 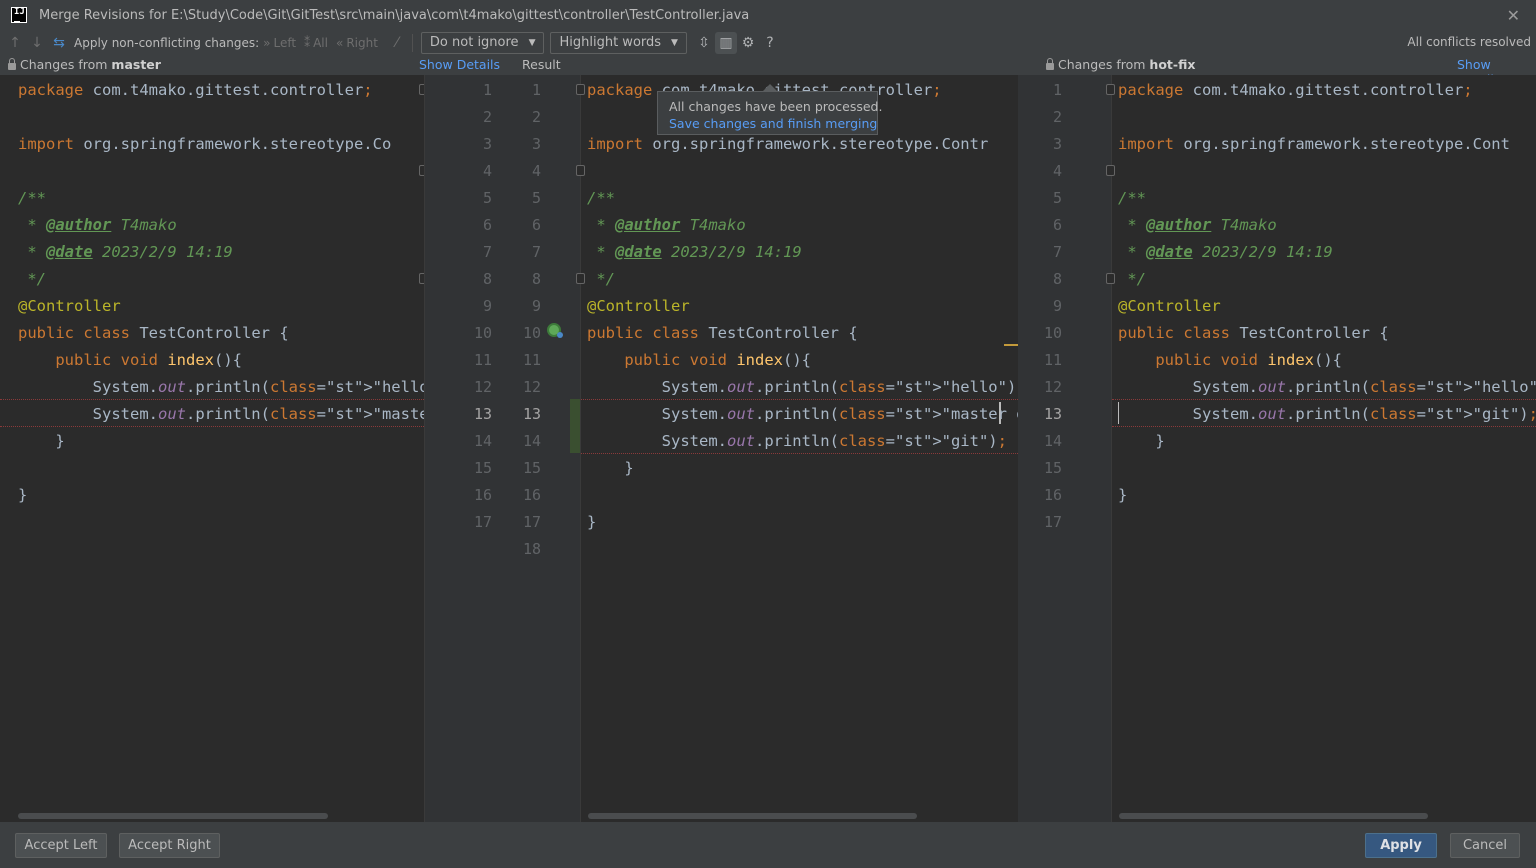 What do you see at coordinates (204, 144) in the screenshot?
I see `code-line: import org.springframework.stereotype.Co` at bounding box center [204, 144].